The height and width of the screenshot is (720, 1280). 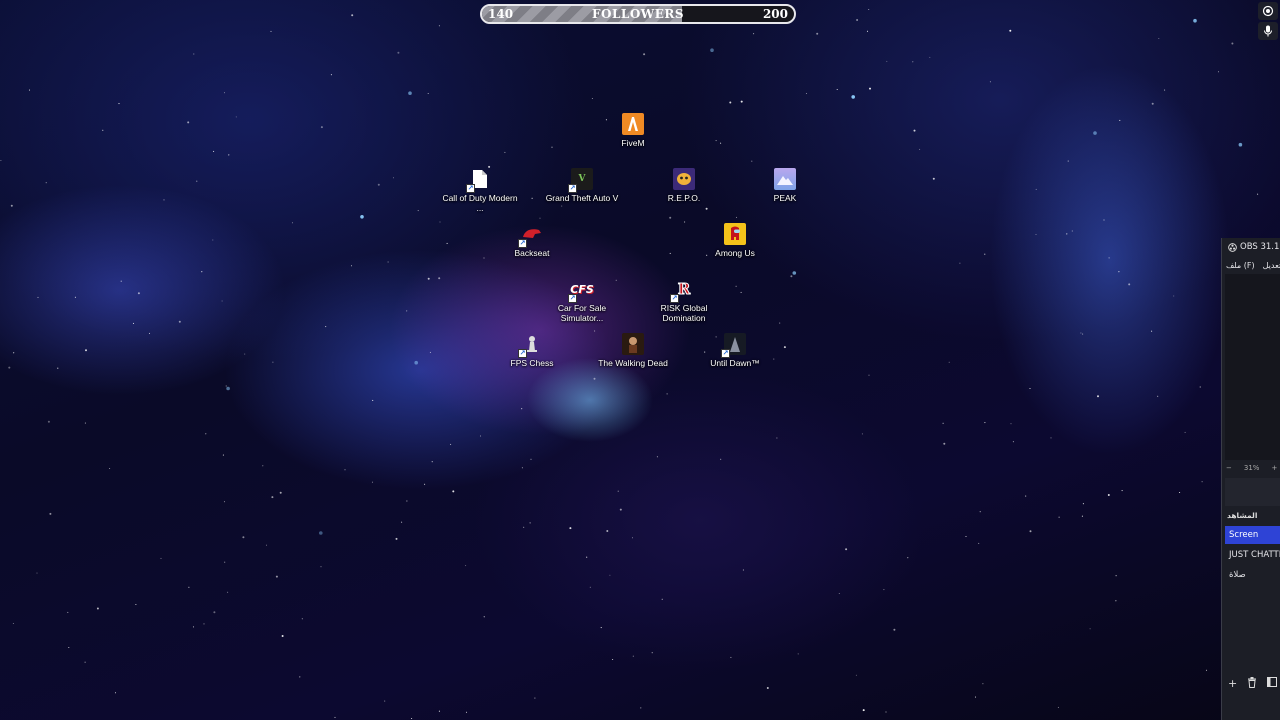 I want to click on desktop-icon-peak: PEAK, so click(x=785, y=185).